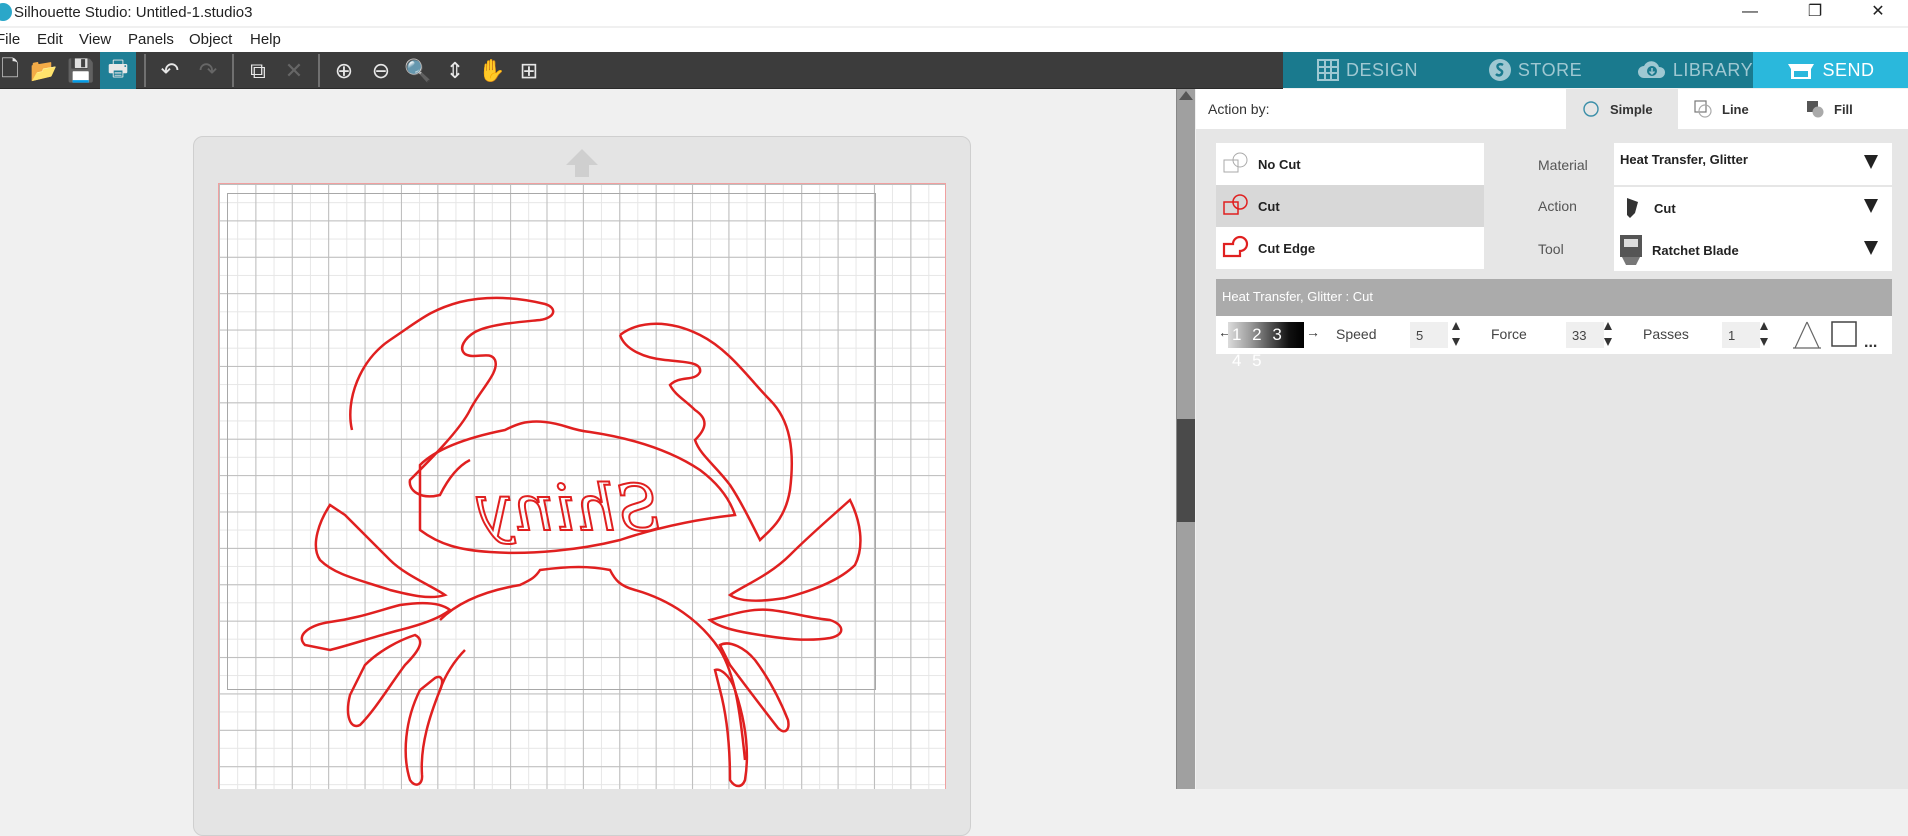 The height and width of the screenshot is (836, 1908). What do you see at coordinates (1666, 334) in the screenshot?
I see `passes-label: Passes` at bounding box center [1666, 334].